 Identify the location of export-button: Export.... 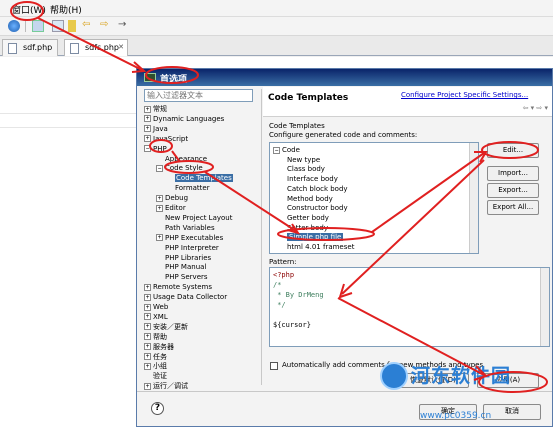
(513, 190).